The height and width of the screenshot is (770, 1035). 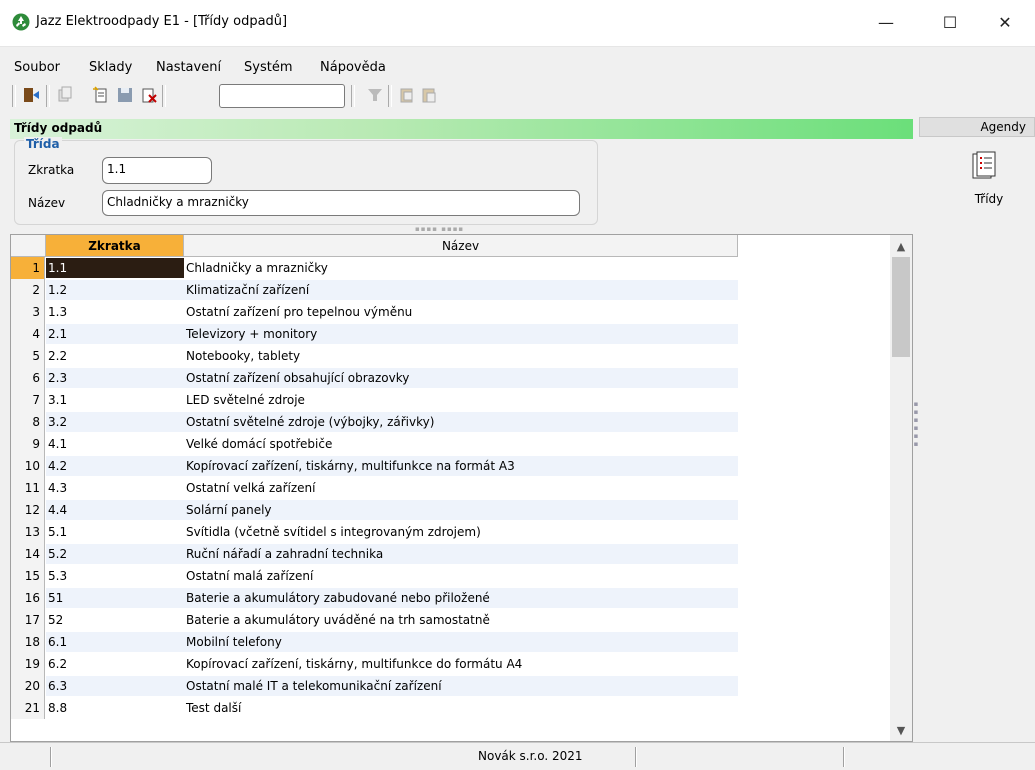 What do you see at coordinates (461, 356) in the screenshot?
I see `cell-nazev: Notebooky, tablety` at bounding box center [461, 356].